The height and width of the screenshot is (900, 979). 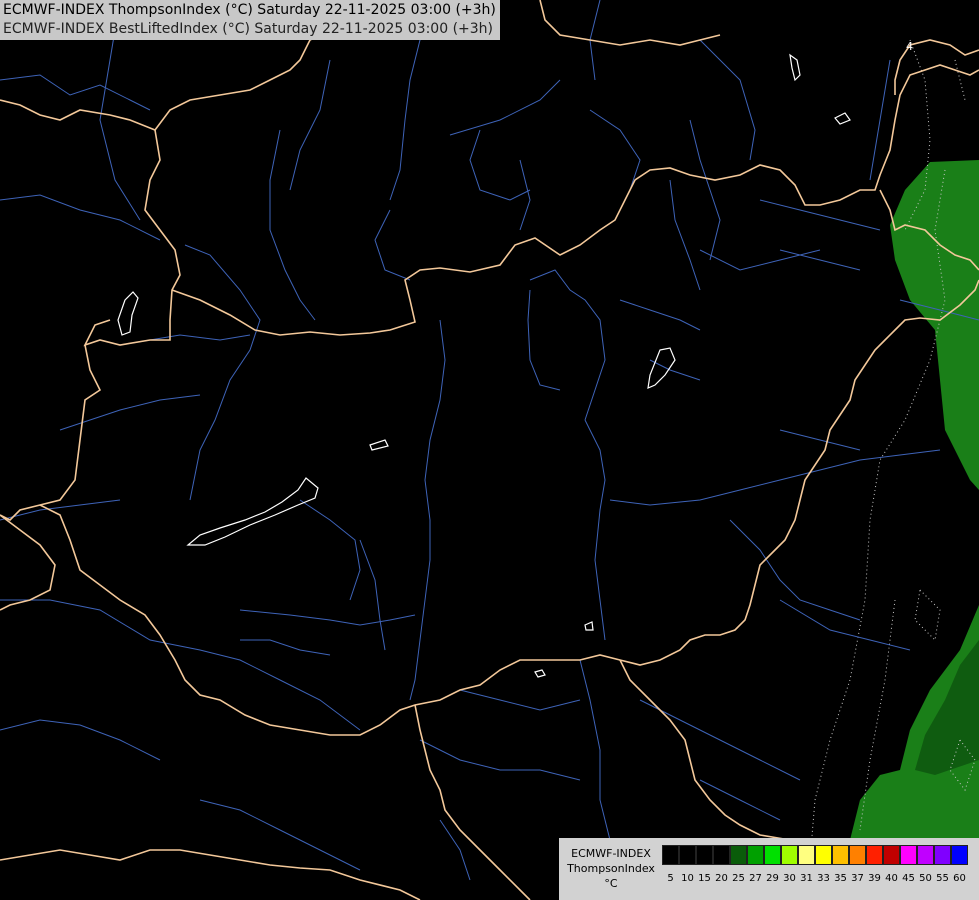 What do you see at coordinates (909, 46) in the screenshot?
I see `isoline-label: 4` at bounding box center [909, 46].